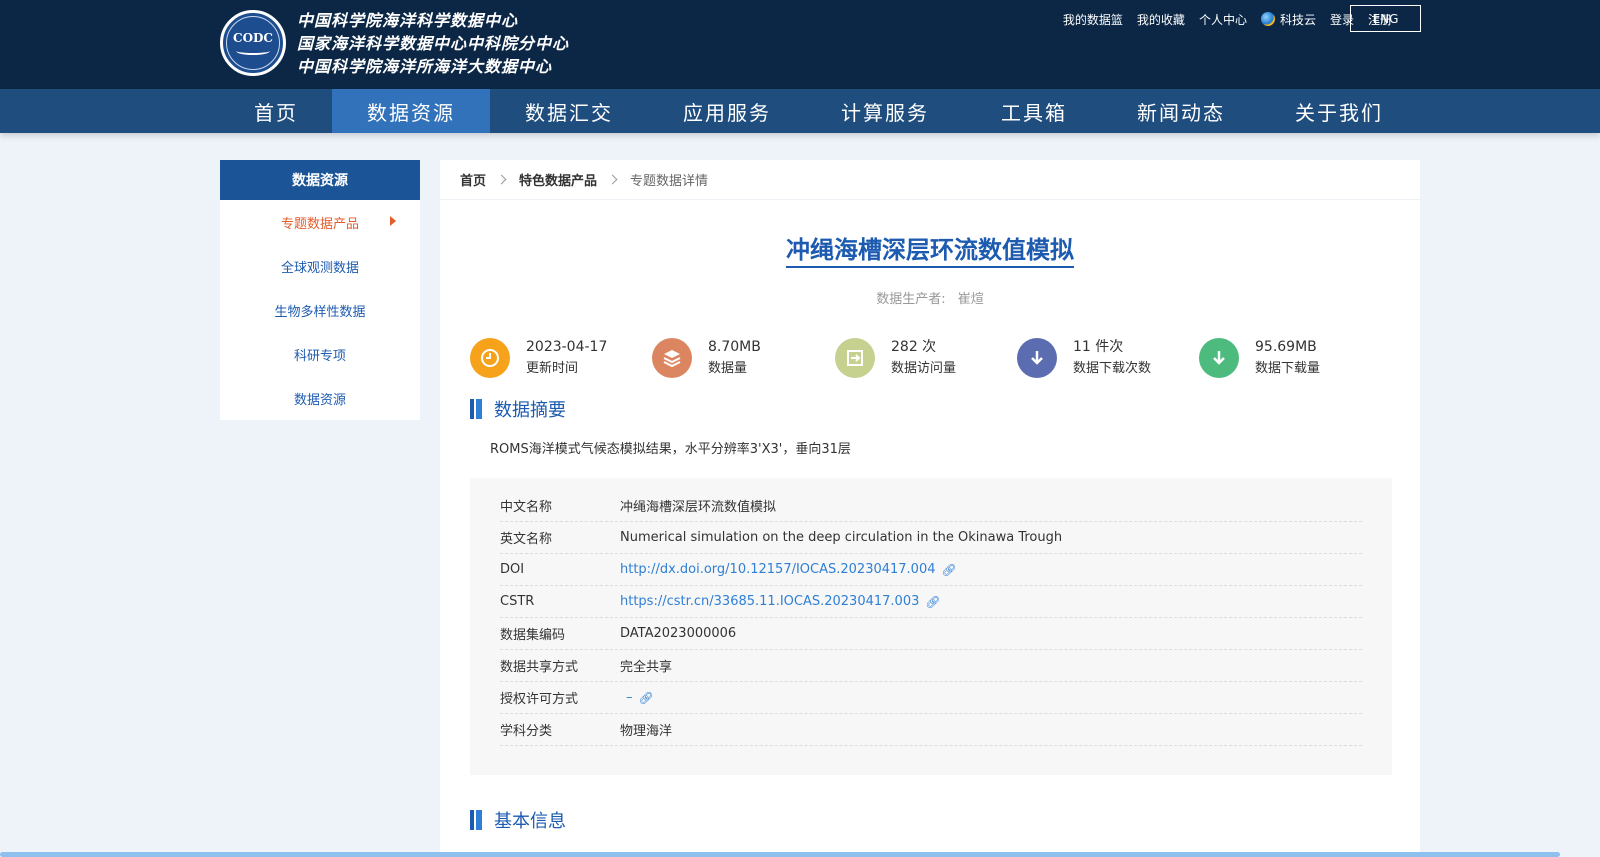  Describe the element at coordinates (539, 699) in the screenshot. I see `info-label: 授权许可方式` at that location.